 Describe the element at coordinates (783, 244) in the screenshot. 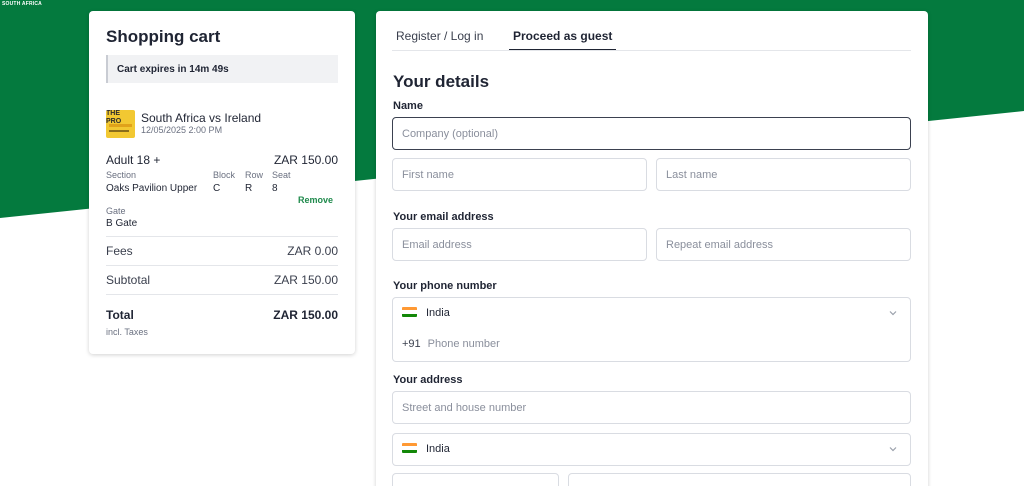

I see `repeat-email-input` at that location.